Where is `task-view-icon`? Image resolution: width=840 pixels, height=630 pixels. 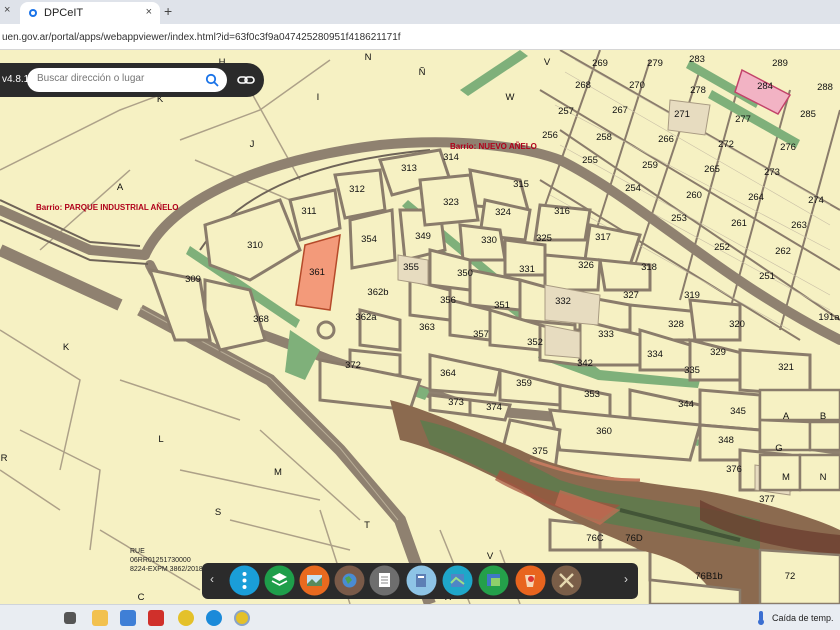
task-view-icon is located at coordinates (70, 618).